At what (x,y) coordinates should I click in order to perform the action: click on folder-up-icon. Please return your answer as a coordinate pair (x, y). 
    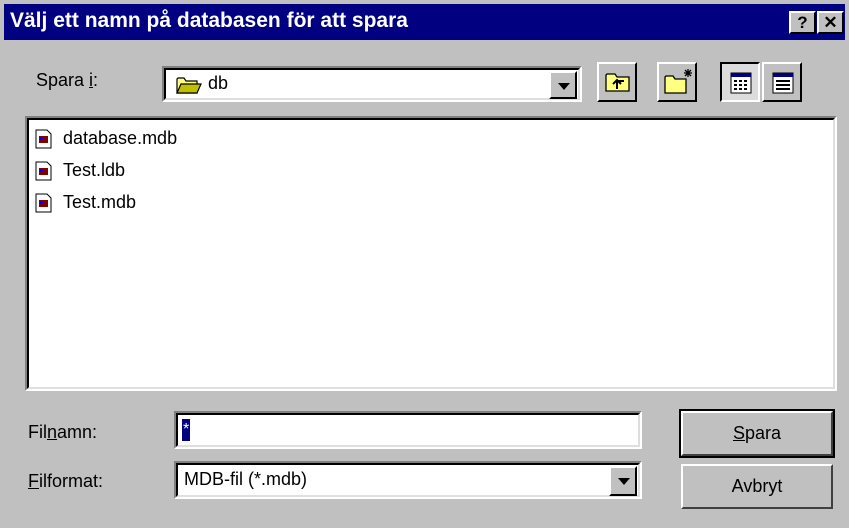
    Looking at the image, I should click on (618, 84).